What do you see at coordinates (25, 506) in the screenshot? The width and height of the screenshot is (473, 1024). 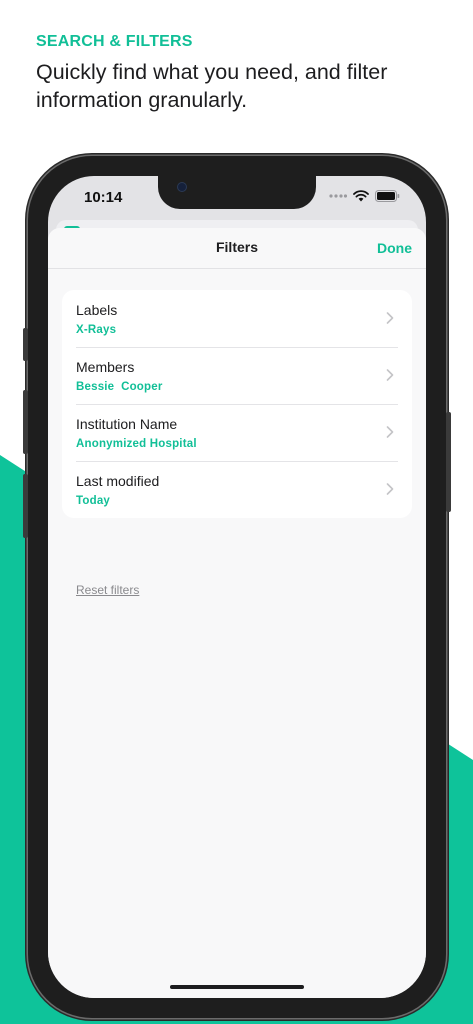 I see `phone-volume-down-button` at bounding box center [25, 506].